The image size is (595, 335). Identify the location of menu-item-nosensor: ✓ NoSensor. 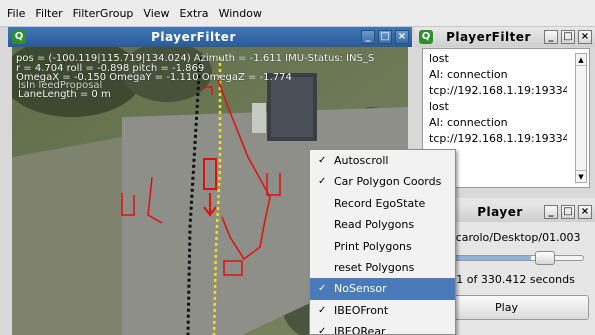
(382, 289).